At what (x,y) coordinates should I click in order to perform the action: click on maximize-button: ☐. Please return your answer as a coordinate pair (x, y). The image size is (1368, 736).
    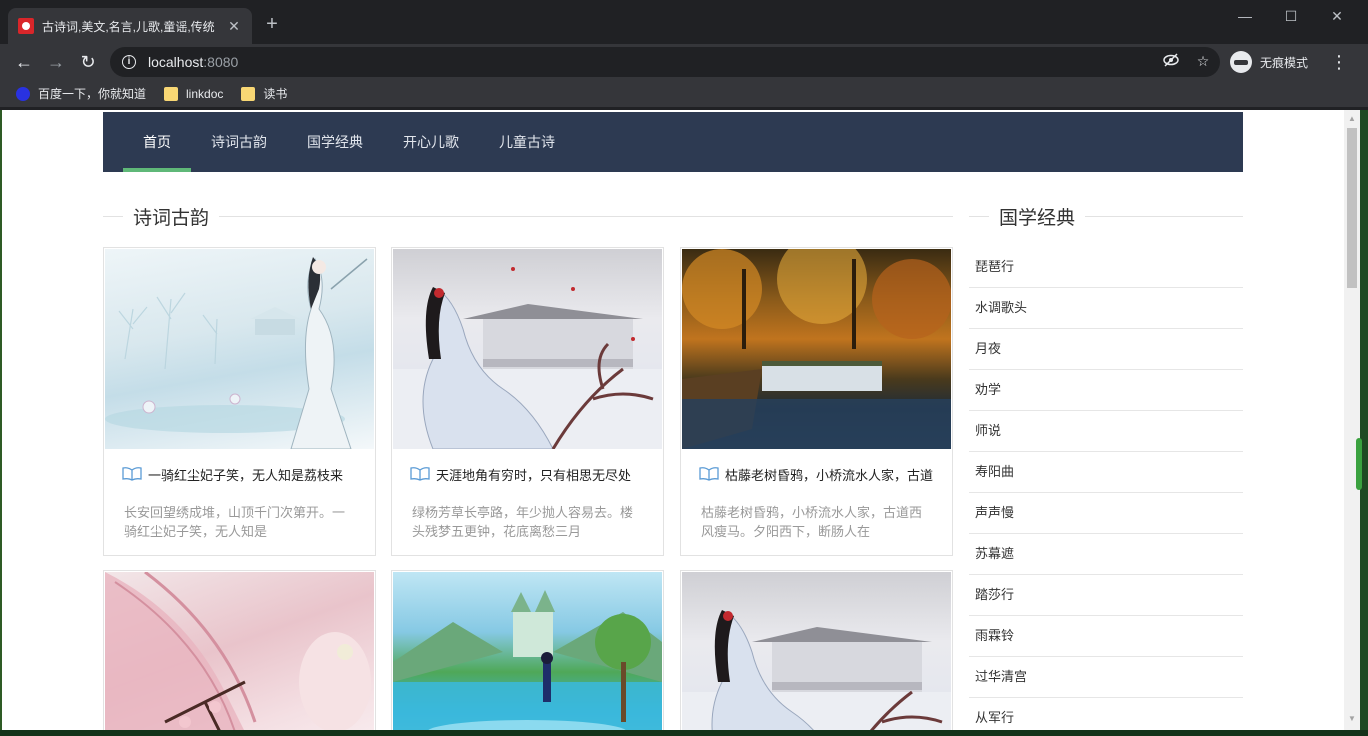
    Looking at the image, I should click on (1291, 16).